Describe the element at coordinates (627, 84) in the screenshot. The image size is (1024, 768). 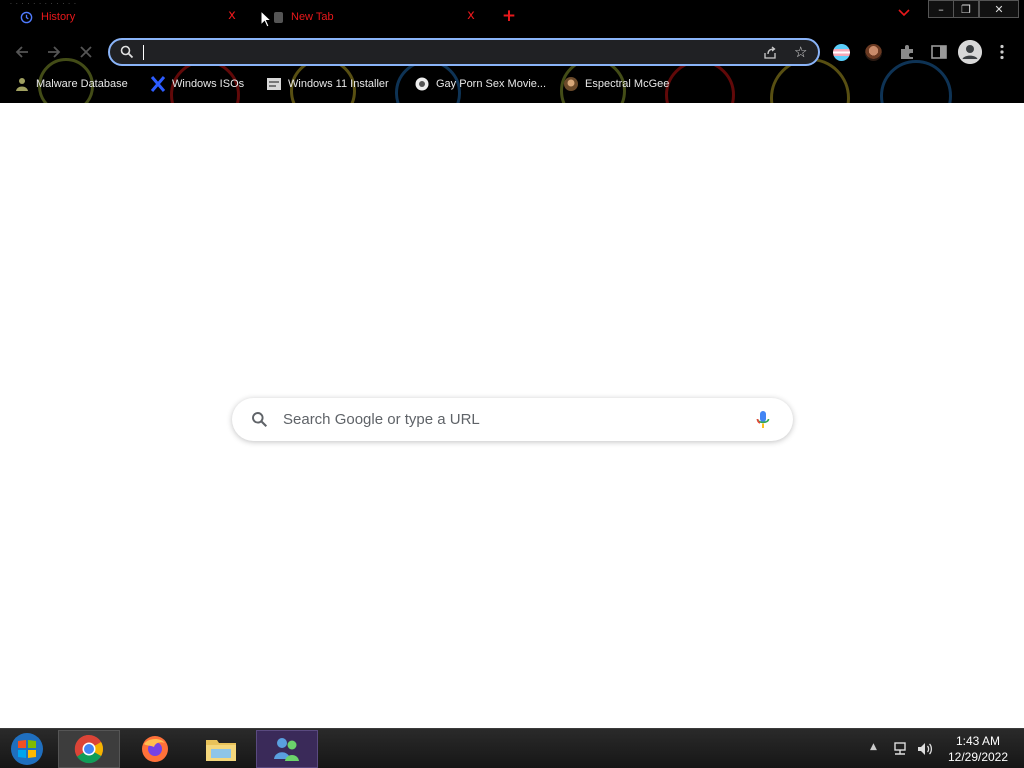
I see `bookmark-label: Espectral McGee` at that location.